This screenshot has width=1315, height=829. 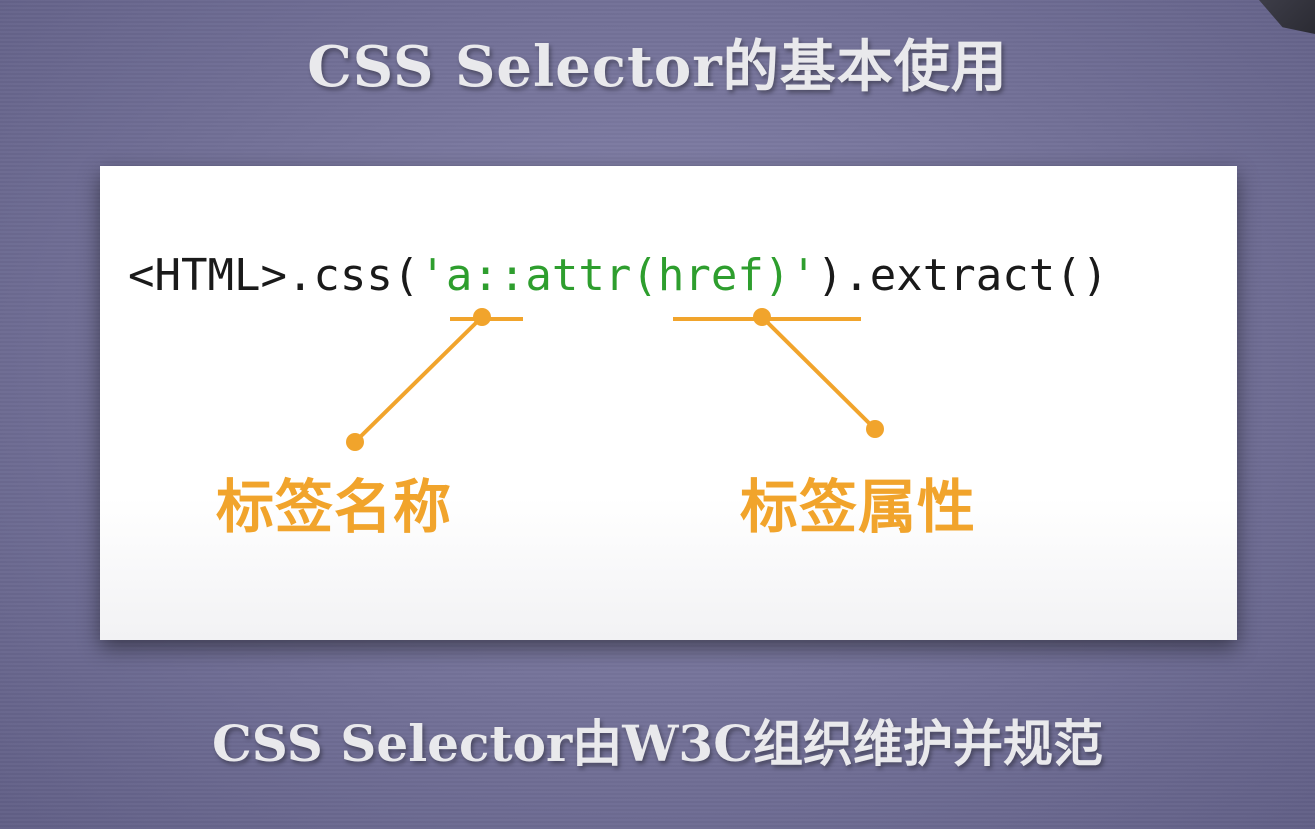 What do you see at coordinates (875, 429) in the screenshot?
I see `tag-attribute-end-dot` at bounding box center [875, 429].